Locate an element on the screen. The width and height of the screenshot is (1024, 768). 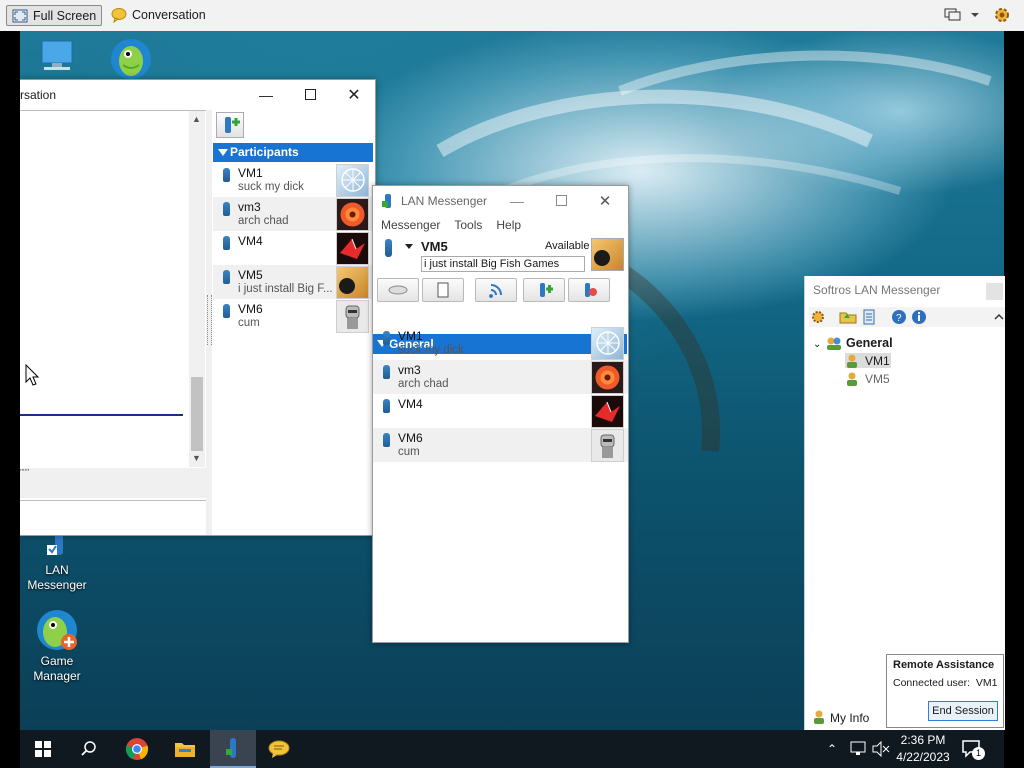
chrome-taskbar-button is located at coordinates (137, 749).